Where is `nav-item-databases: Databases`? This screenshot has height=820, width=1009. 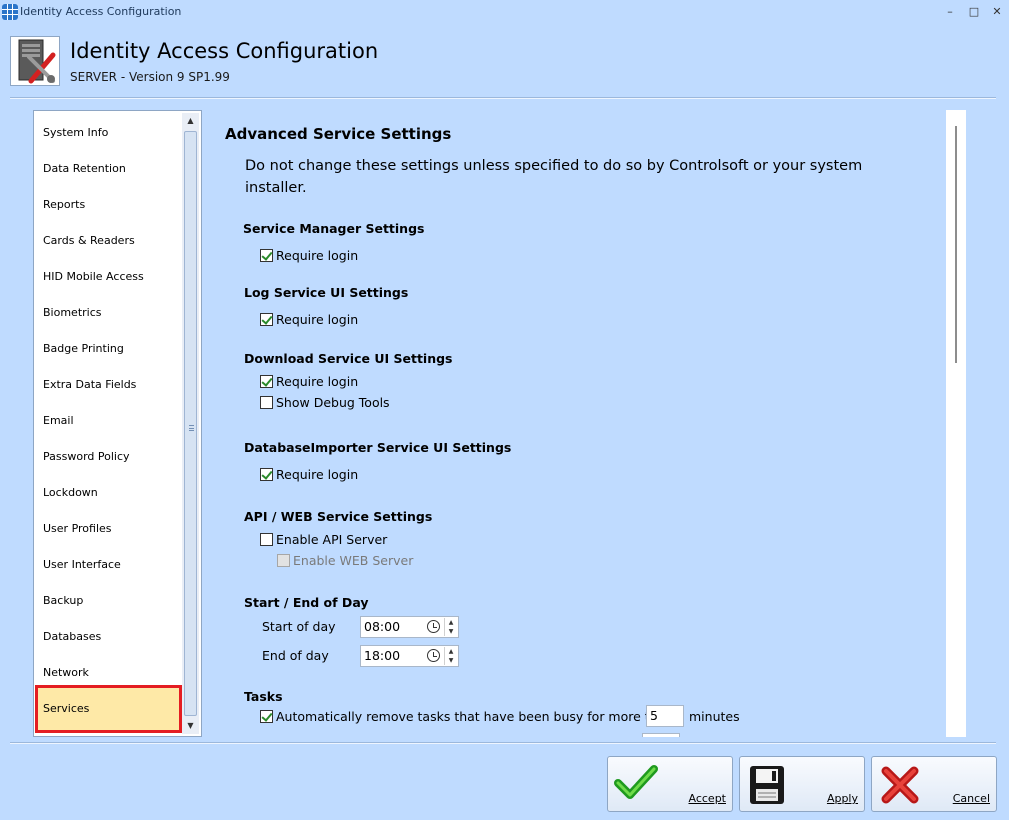 nav-item-databases: Databases is located at coordinates (108, 637).